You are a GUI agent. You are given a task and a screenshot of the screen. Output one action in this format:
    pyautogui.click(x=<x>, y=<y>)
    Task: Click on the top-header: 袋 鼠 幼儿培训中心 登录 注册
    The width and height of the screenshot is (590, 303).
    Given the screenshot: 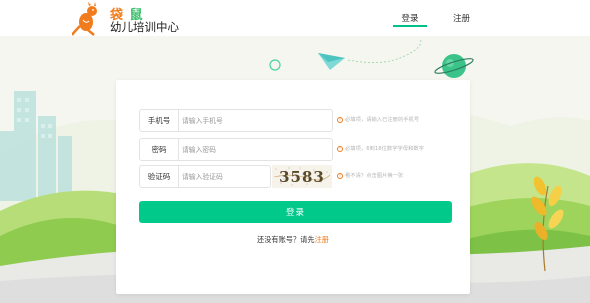 What is the action you would take?
    pyautogui.click(x=295, y=18)
    